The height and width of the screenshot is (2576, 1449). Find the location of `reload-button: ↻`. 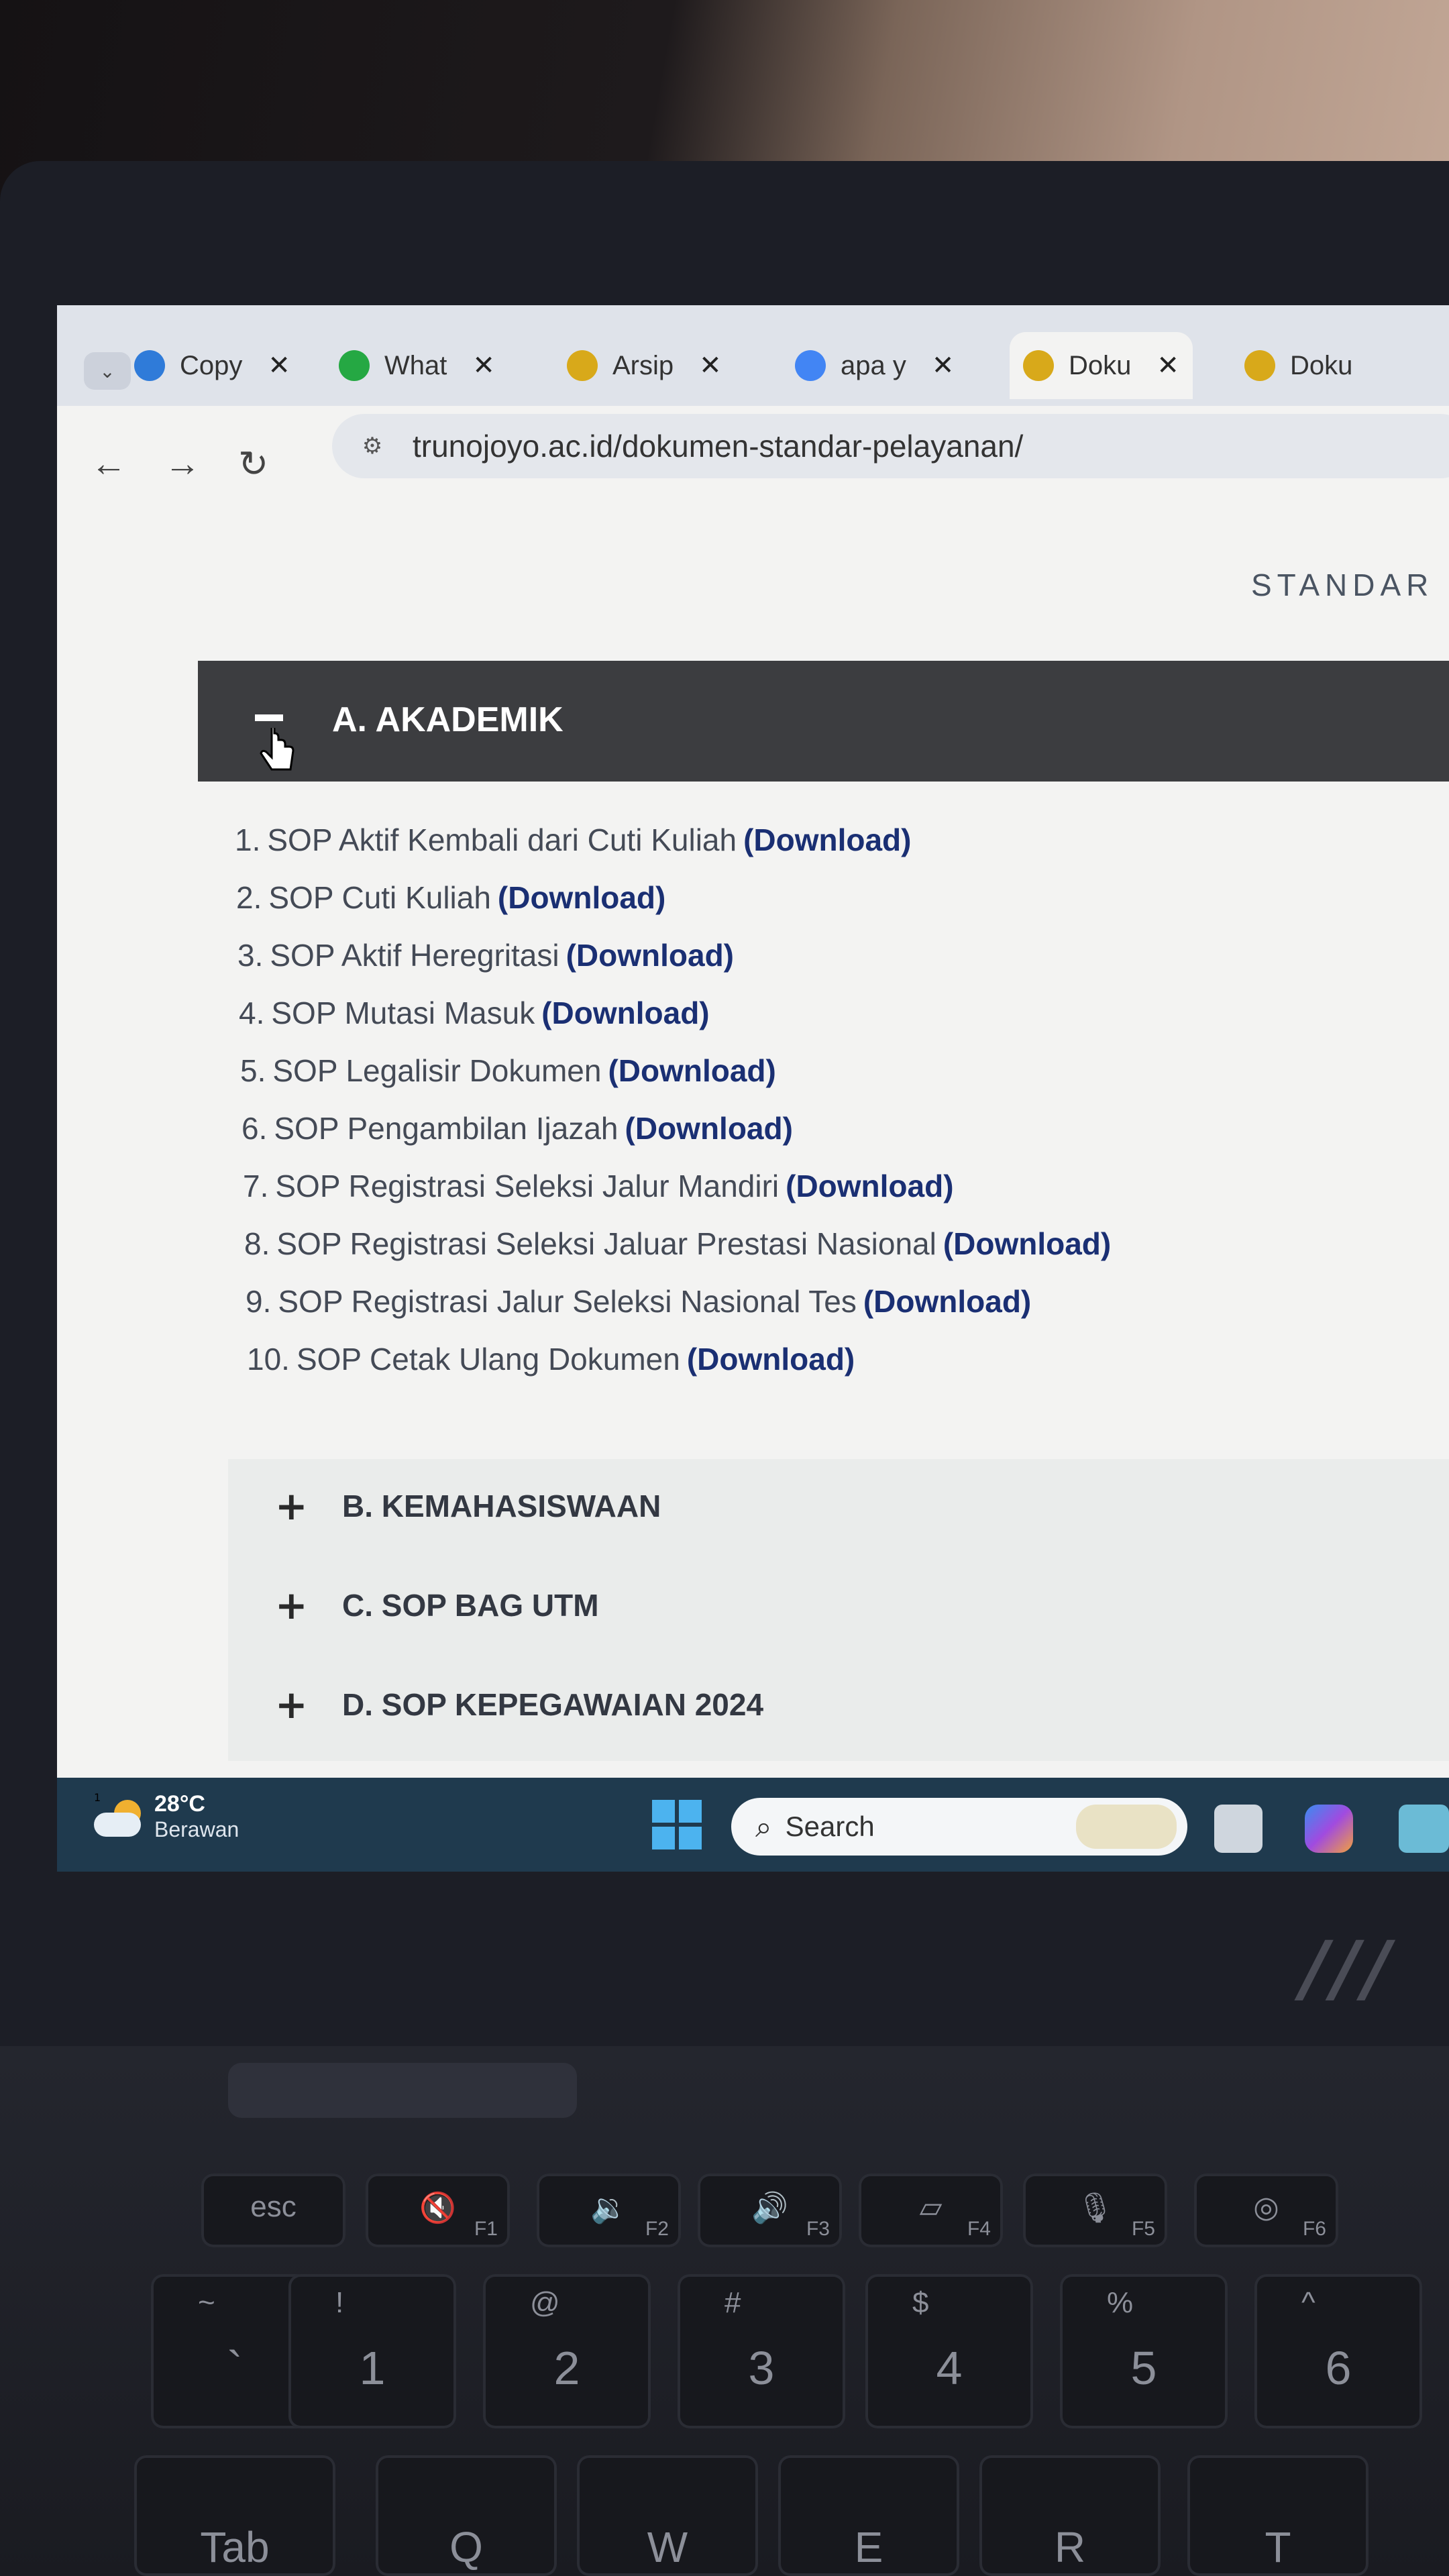

reload-button: ↻ is located at coordinates (253, 464).